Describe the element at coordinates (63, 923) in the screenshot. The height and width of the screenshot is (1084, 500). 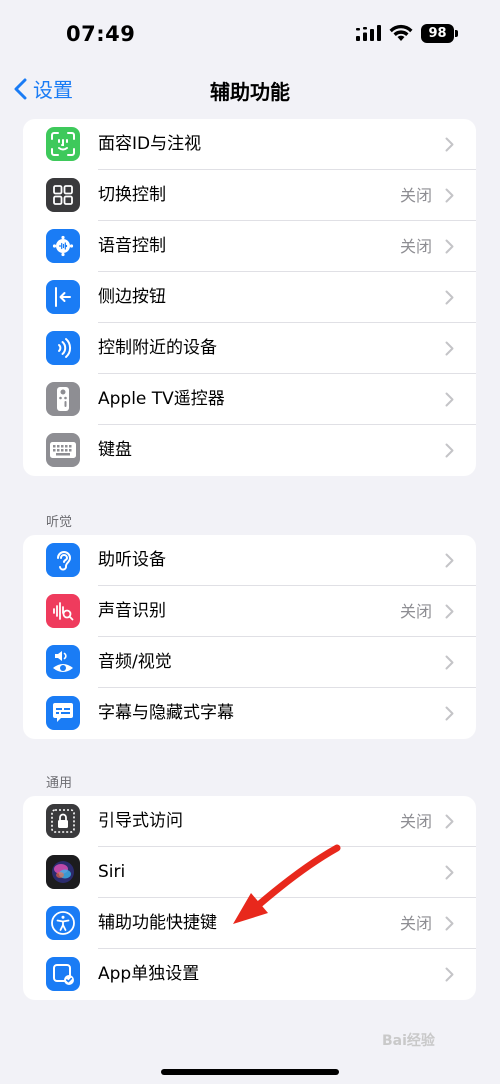
I see `accessibility-shortcut-icon` at that location.